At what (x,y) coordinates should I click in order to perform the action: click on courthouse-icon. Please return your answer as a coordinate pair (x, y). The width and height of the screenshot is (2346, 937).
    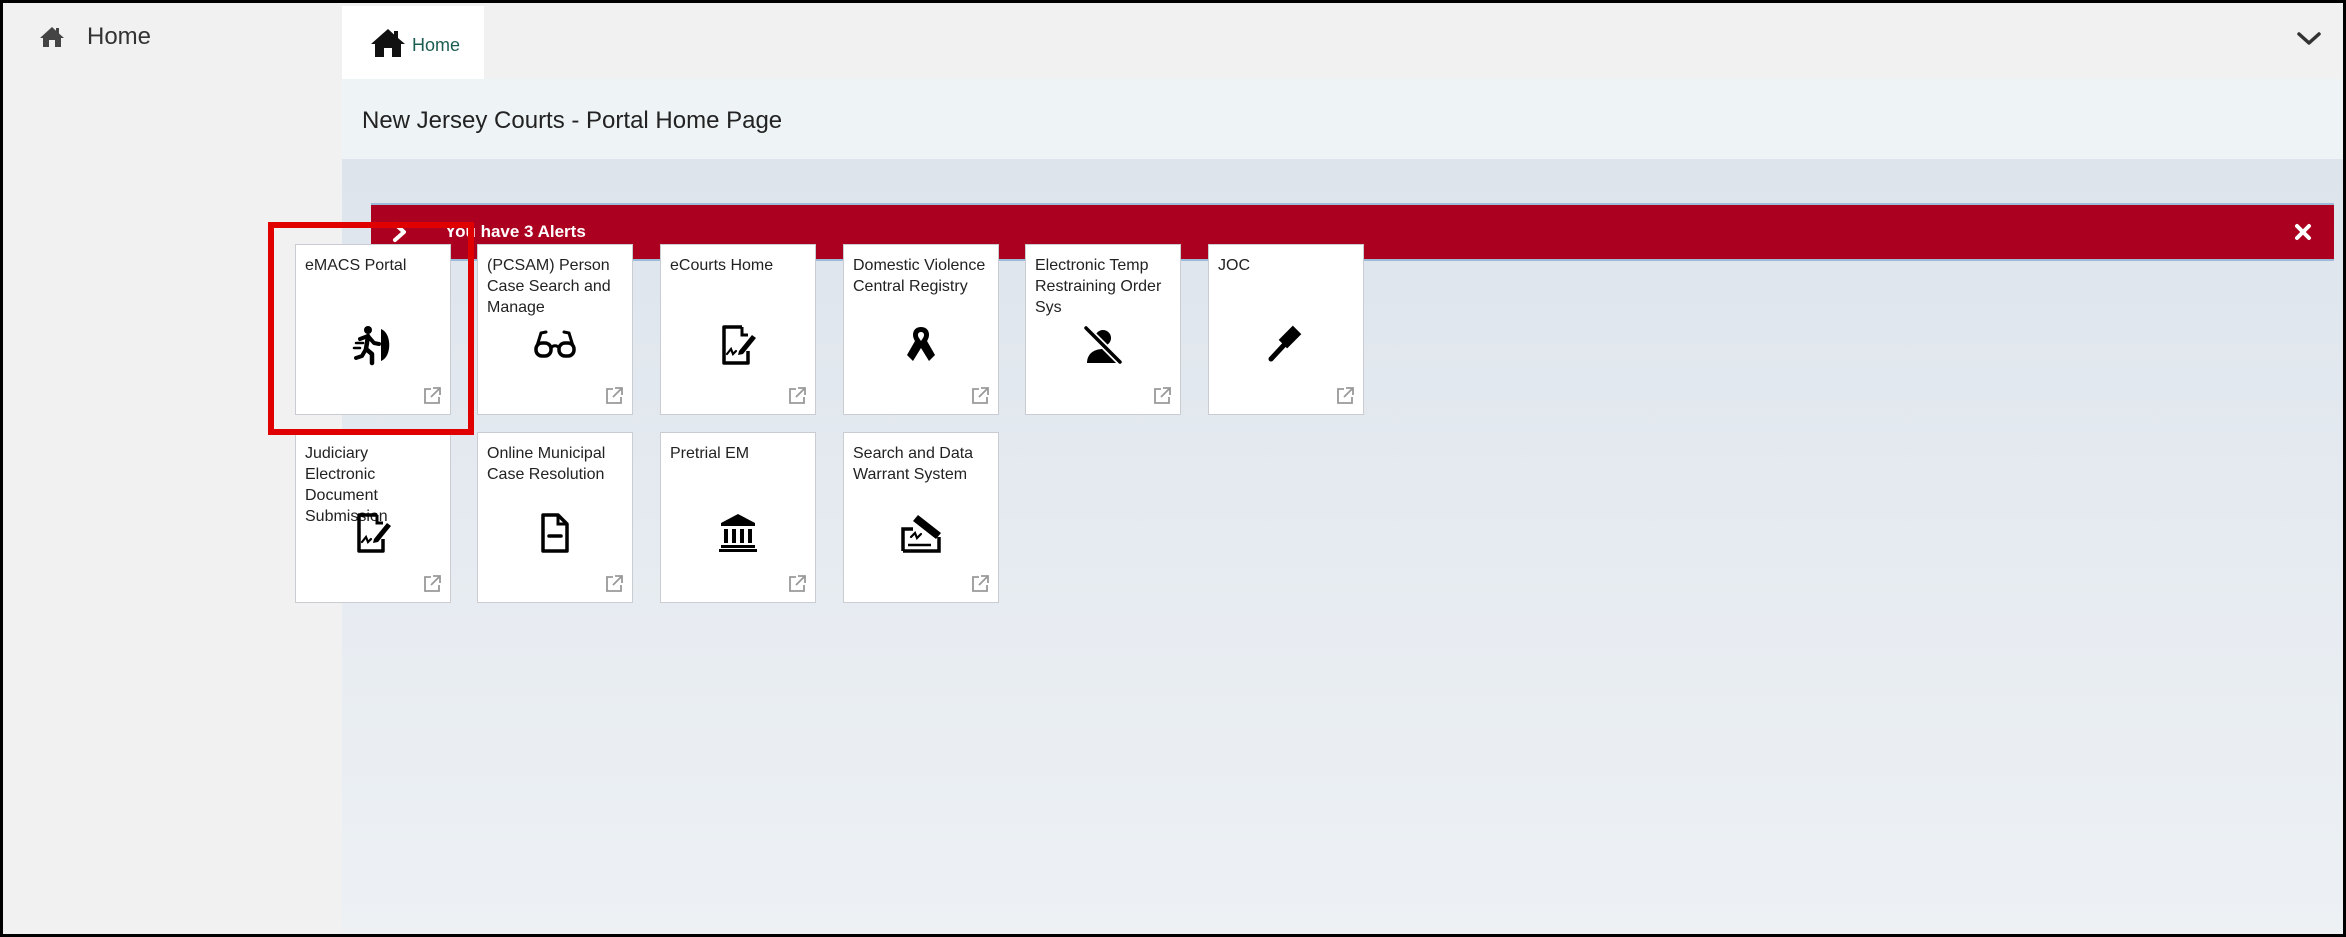
    Looking at the image, I should click on (738, 533).